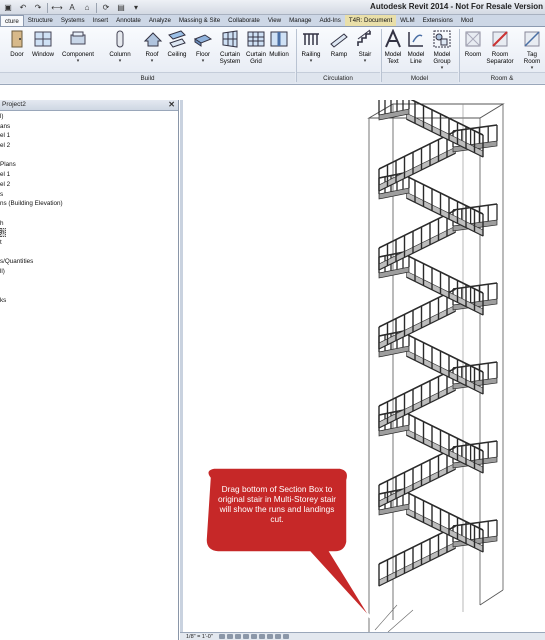 The height and width of the screenshot is (640, 545). What do you see at coordinates (407, 20) in the screenshot?
I see `tab-wlm: WLM` at bounding box center [407, 20].